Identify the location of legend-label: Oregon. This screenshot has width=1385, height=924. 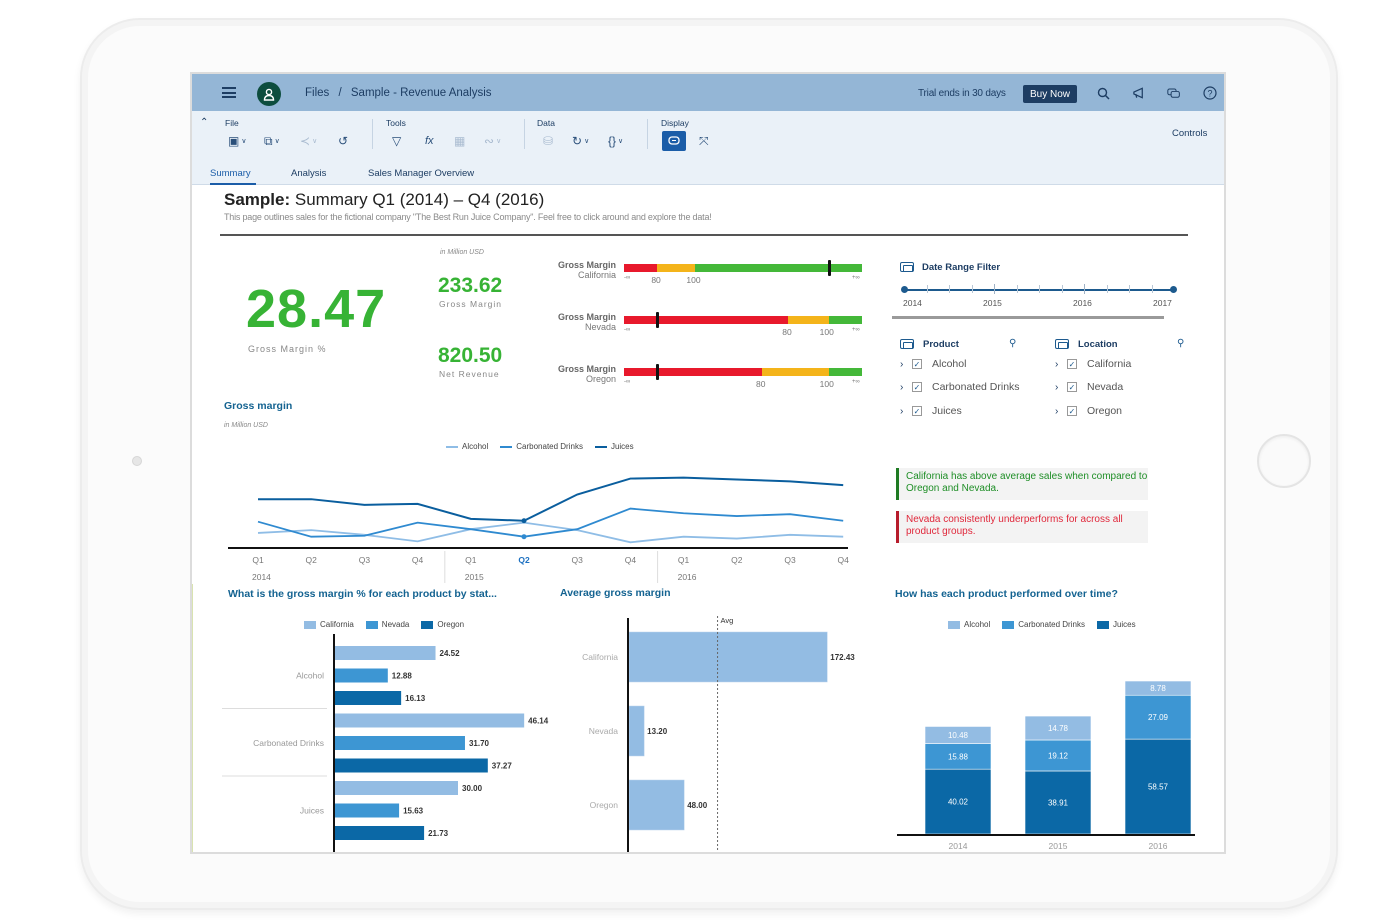
(450, 624).